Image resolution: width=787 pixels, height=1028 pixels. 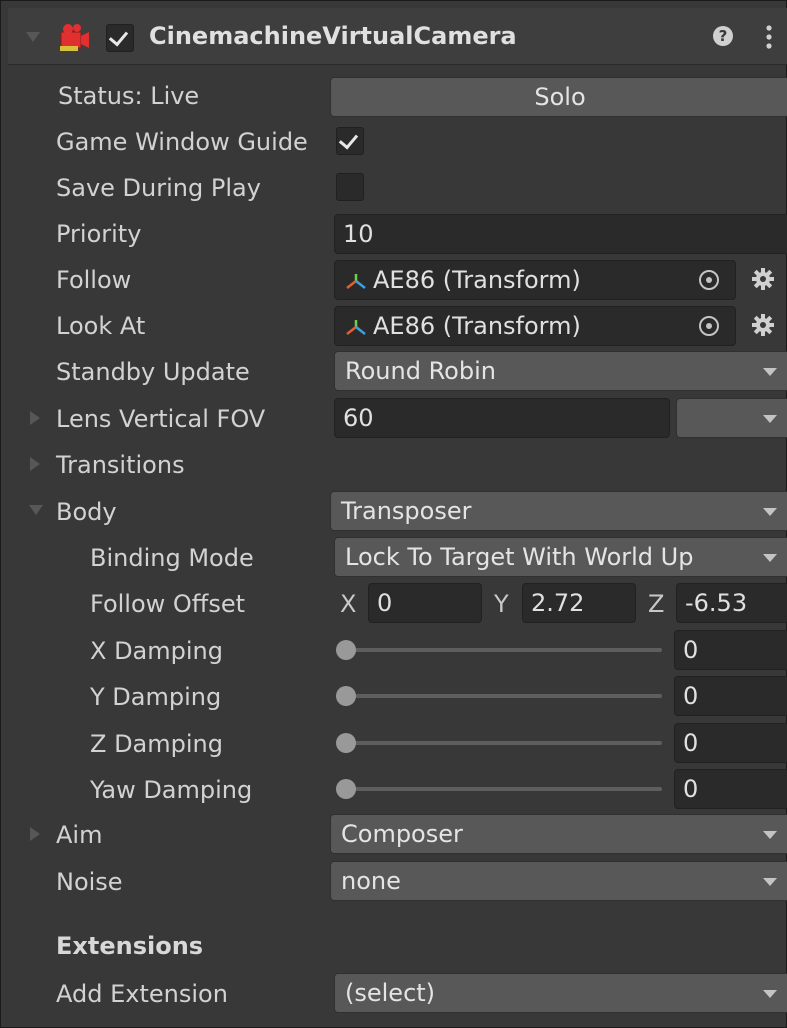 What do you see at coordinates (346, 743) in the screenshot?
I see `z-damping-slider-handle` at bounding box center [346, 743].